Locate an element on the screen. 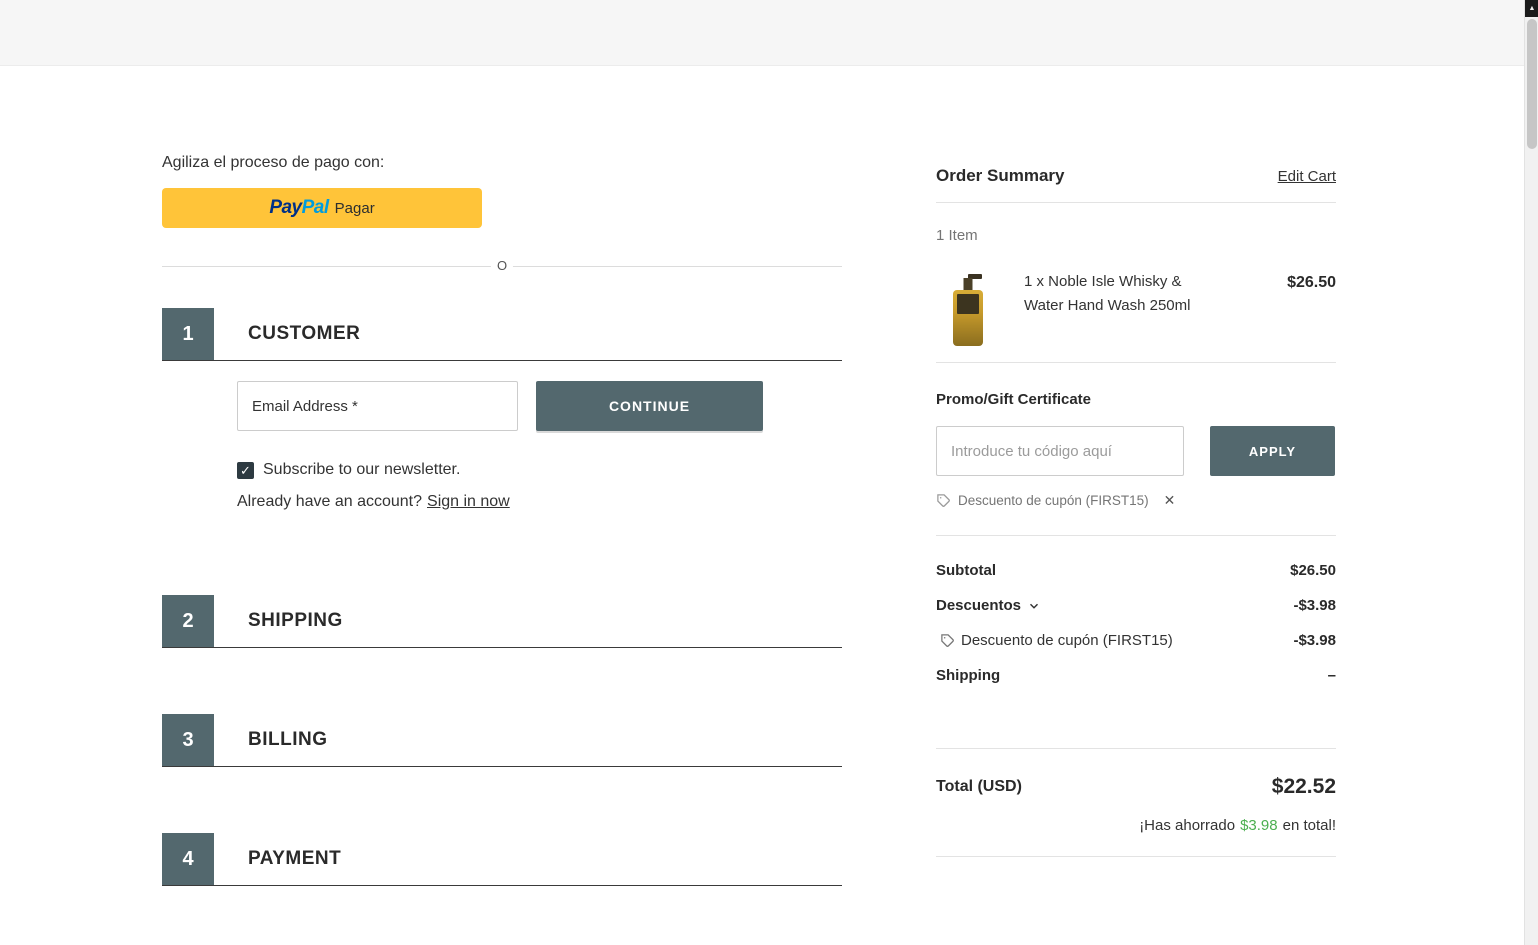 The height and width of the screenshot is (945, 1538). signin-link: Sign in now is located at coordinates (468, 501).